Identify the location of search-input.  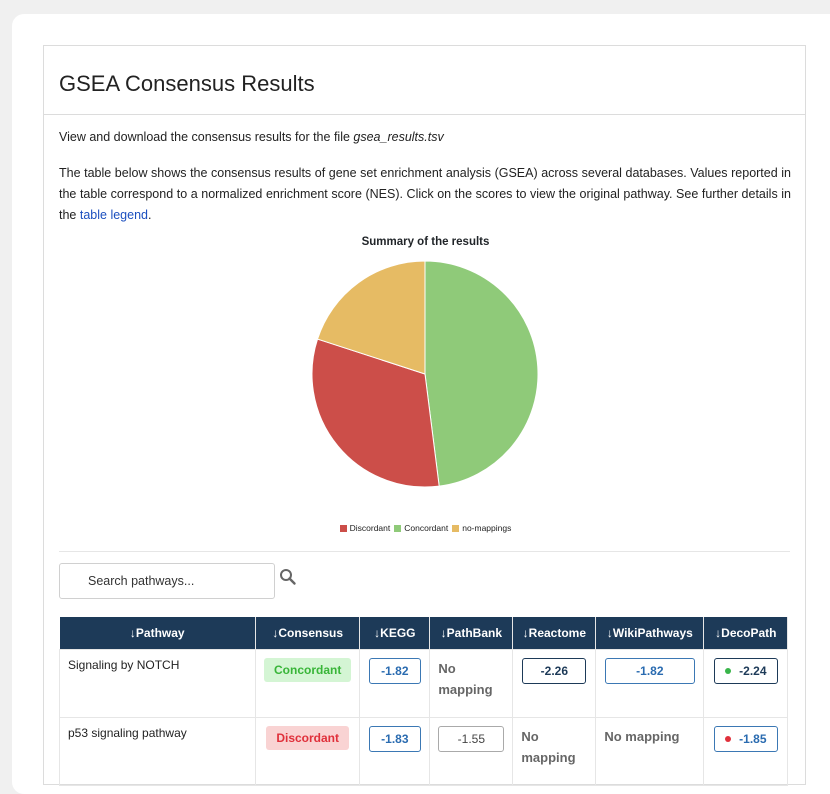
(167, 581).